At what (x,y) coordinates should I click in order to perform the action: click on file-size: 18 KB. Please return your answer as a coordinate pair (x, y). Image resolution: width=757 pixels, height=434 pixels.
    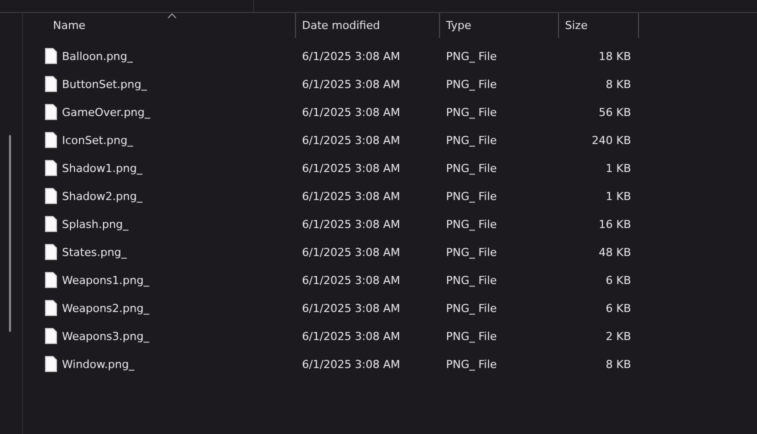
    Looking at the image, I should click on (614, 56).